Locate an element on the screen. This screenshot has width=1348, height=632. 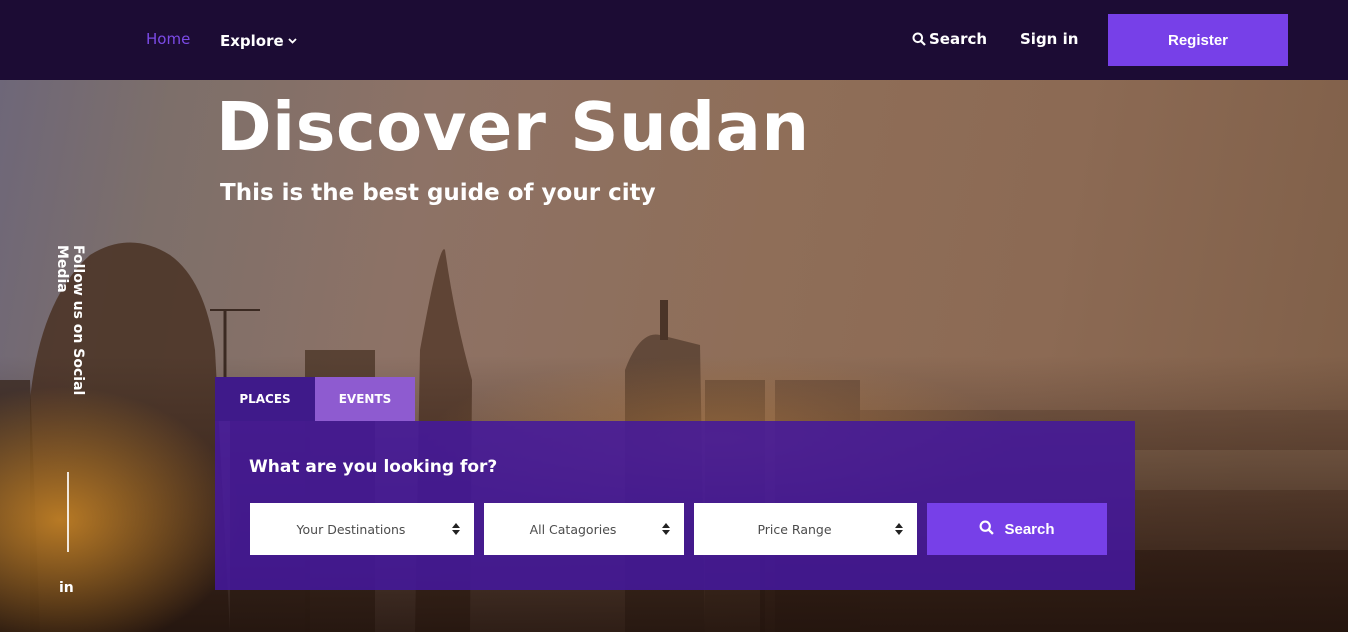
linkedin-icon: in is located at coordinates (66, 588).